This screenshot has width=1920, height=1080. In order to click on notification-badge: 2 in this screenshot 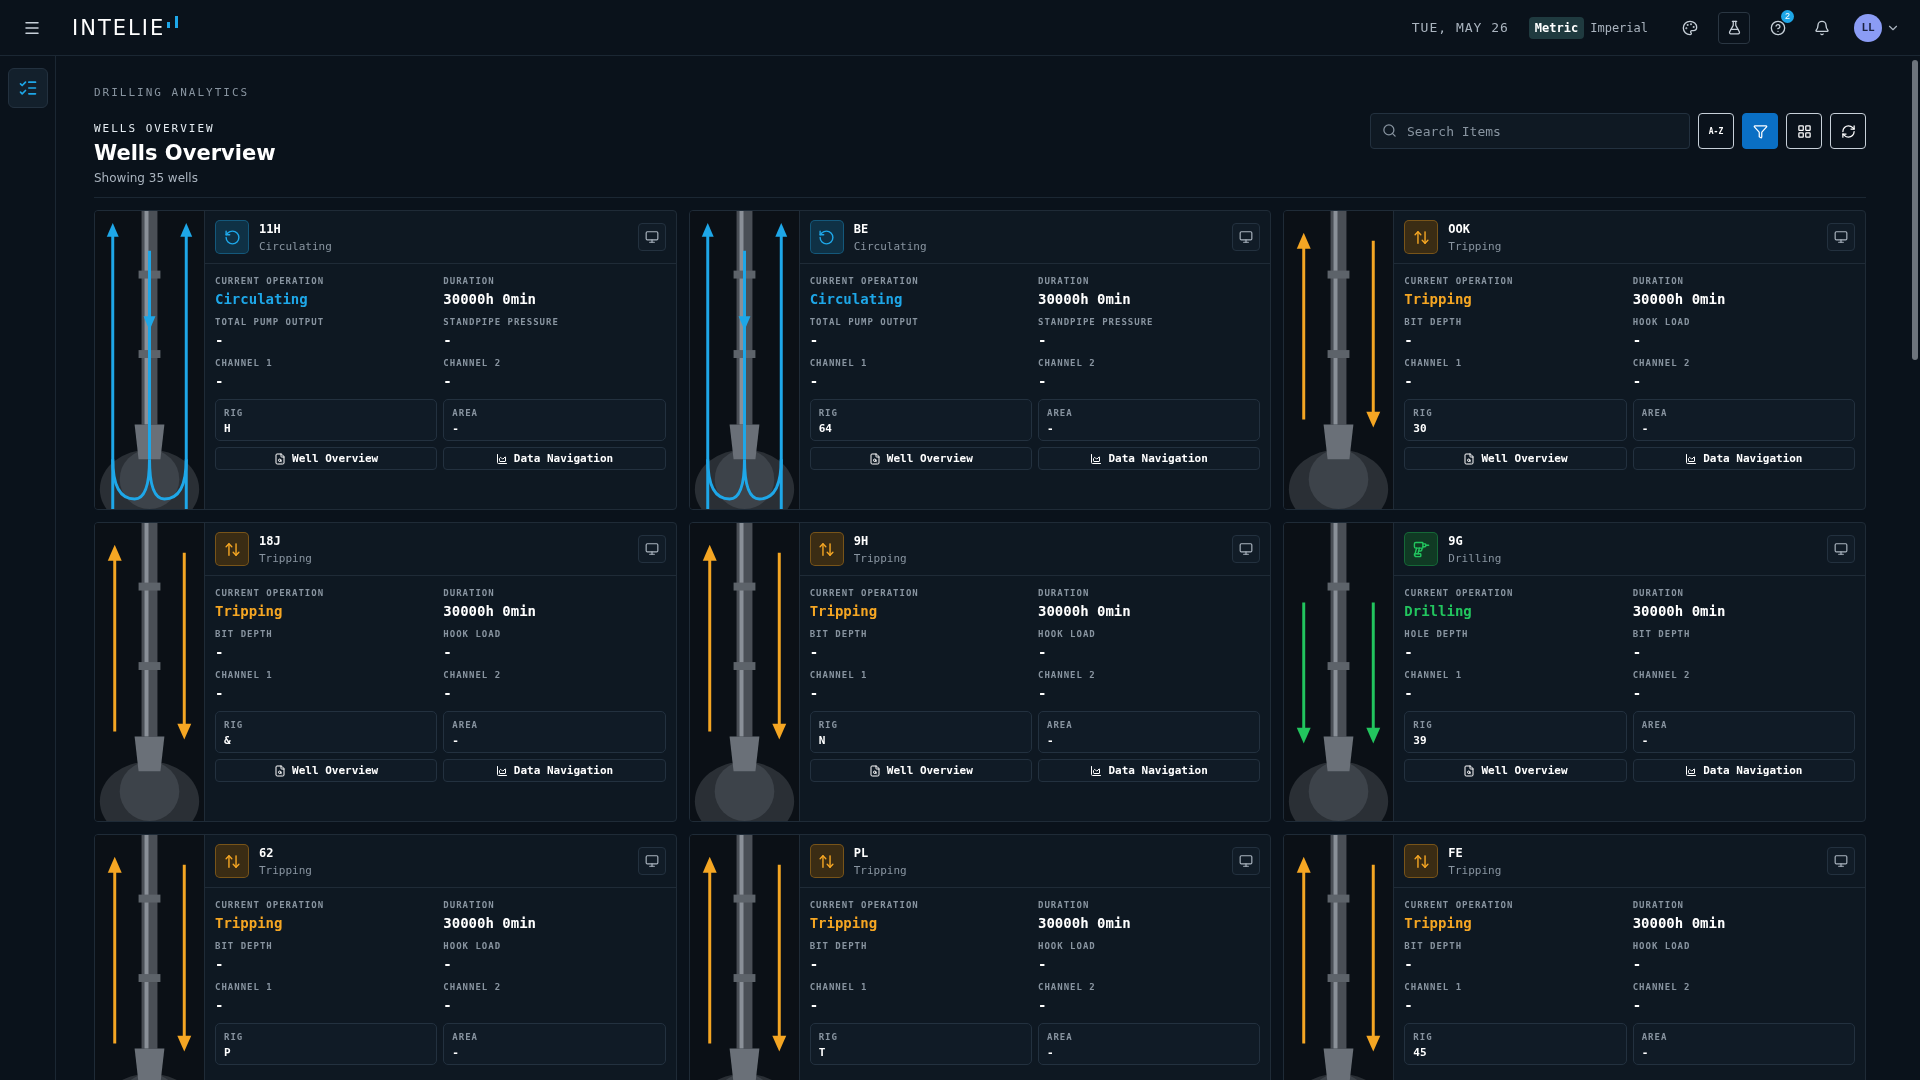, I will do `click(1787, 16)`.